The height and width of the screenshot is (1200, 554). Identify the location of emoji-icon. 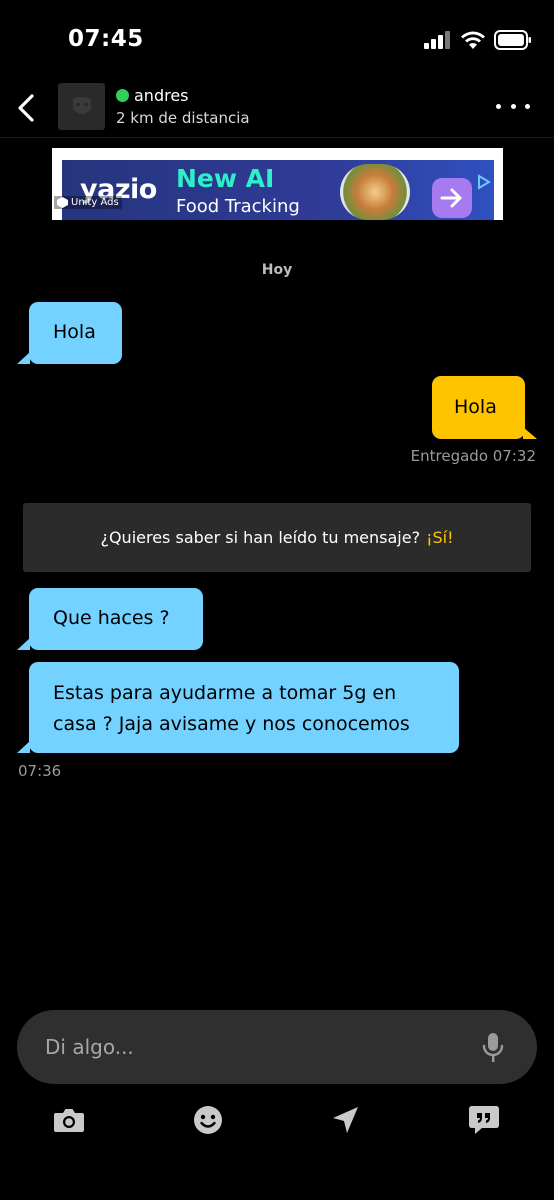
(208, 1120).